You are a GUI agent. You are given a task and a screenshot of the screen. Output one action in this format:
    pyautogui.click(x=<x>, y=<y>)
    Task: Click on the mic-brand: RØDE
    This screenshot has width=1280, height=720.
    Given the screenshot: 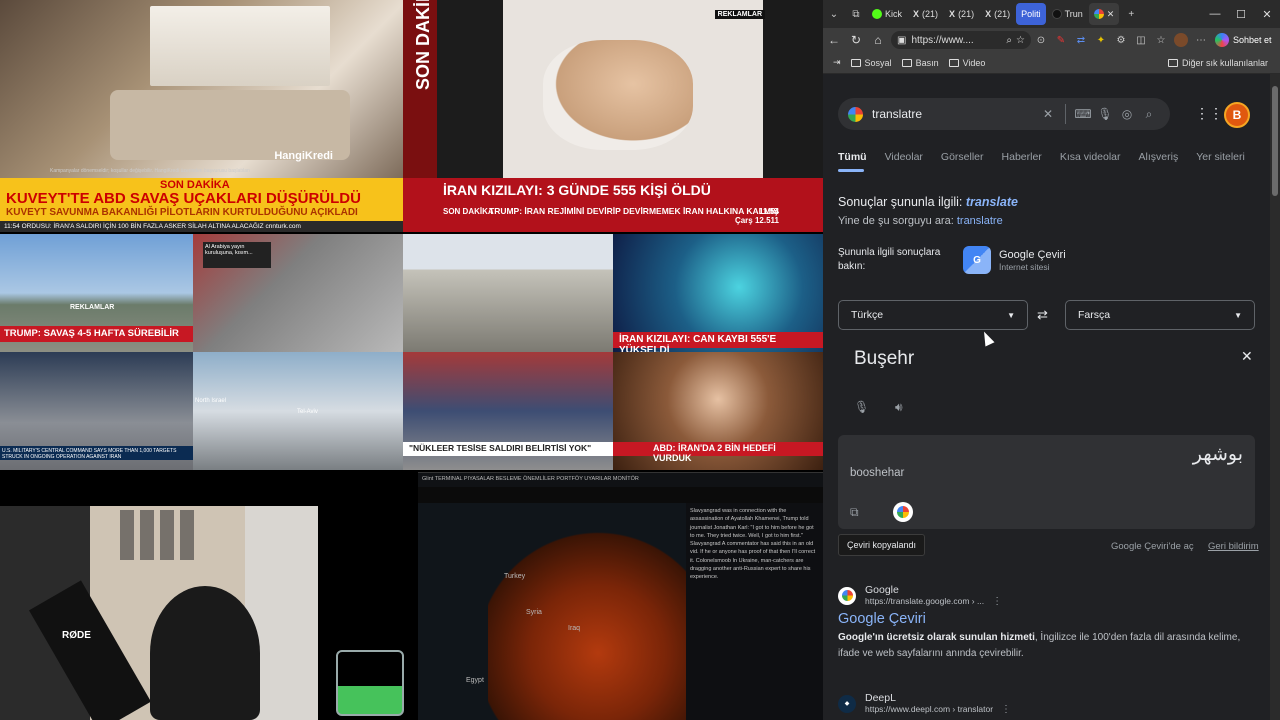 What is the action you would take?
    pyautogui.click(x=76, y=635)
    